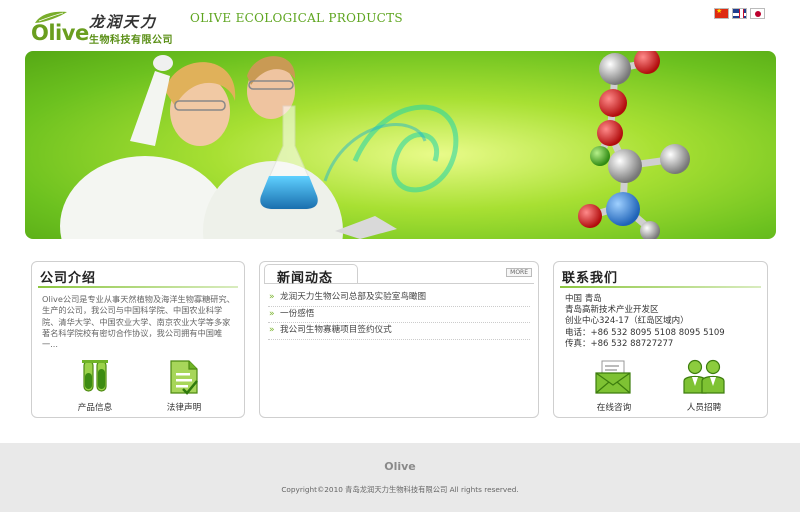 This screenshot has width=800, height=512. What do you see at coordinates (399, 298) in the screenshot?
I see `news-item: 龙润天力生物公司总部及实验室鸟瞰图` at bounding box center [399, 298].